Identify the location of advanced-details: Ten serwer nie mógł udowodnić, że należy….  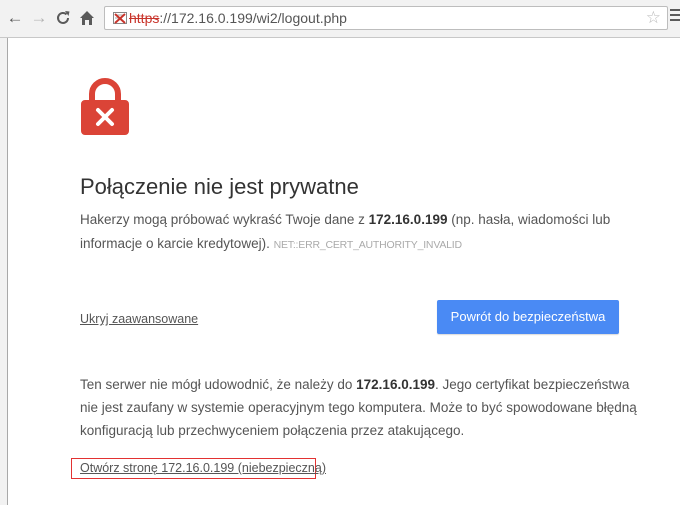
(360, 407).